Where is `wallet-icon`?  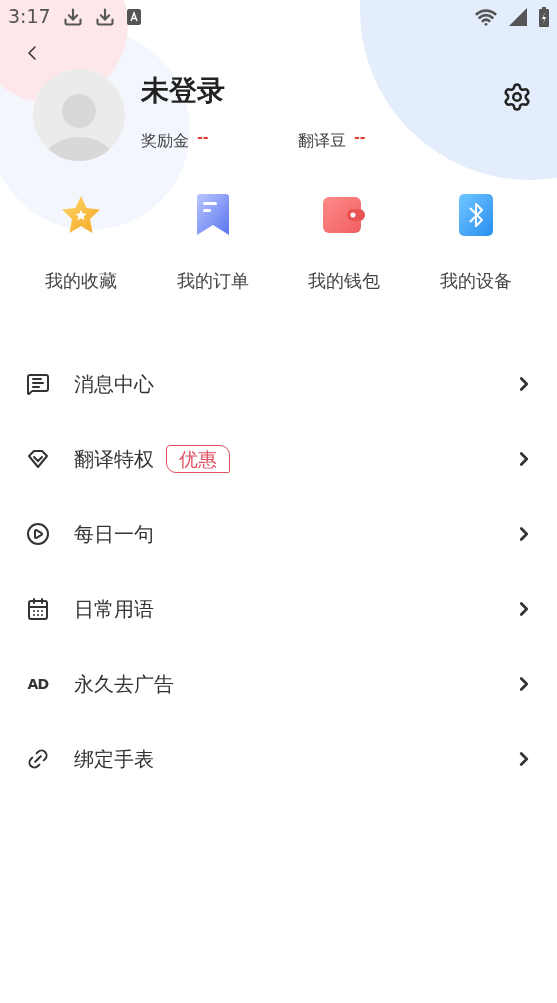 wallet-icon is located at coordinates (344, 215).